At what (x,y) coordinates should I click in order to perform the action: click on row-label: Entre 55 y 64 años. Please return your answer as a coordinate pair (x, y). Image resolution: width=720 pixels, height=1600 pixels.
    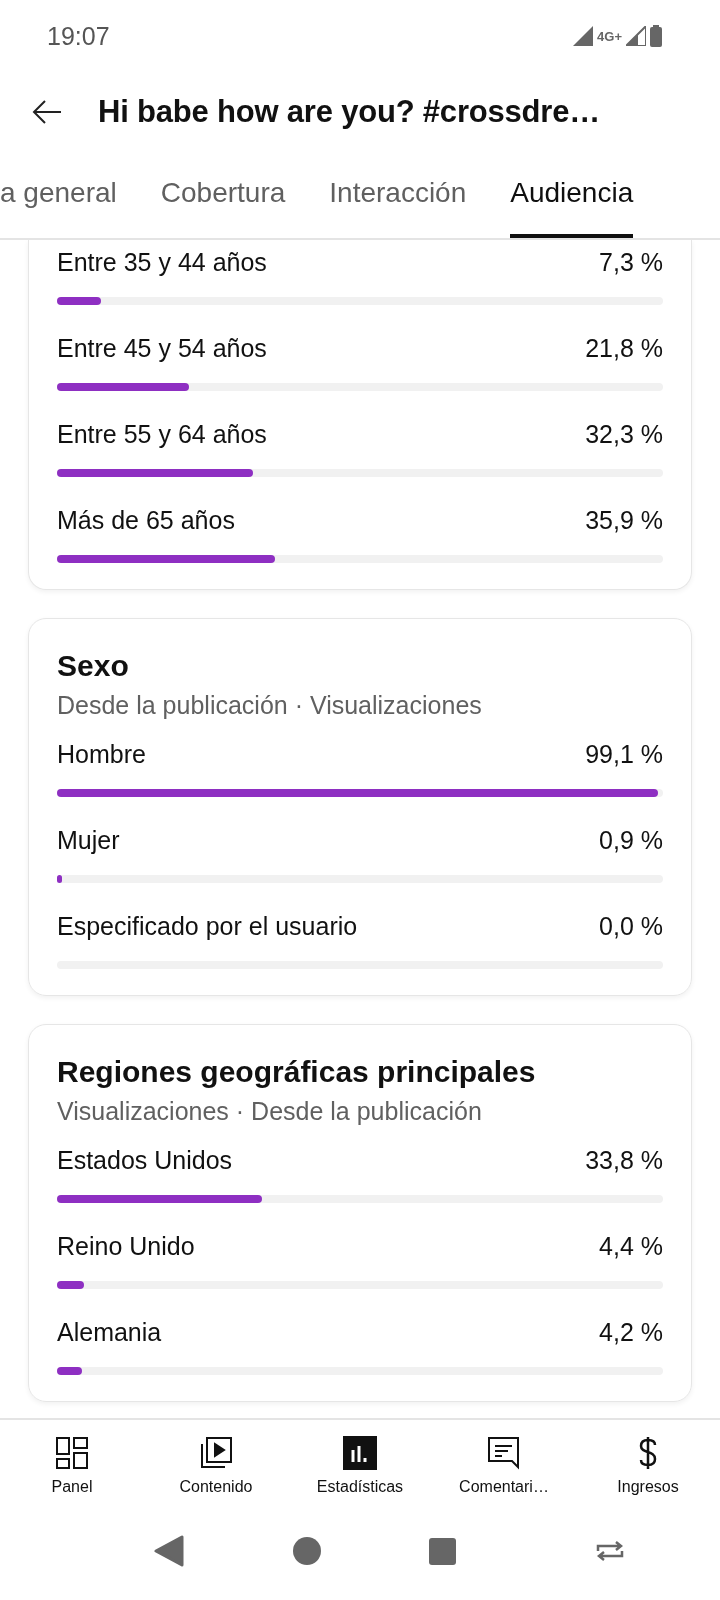
    Looking at the image, I should click on (162, 434).